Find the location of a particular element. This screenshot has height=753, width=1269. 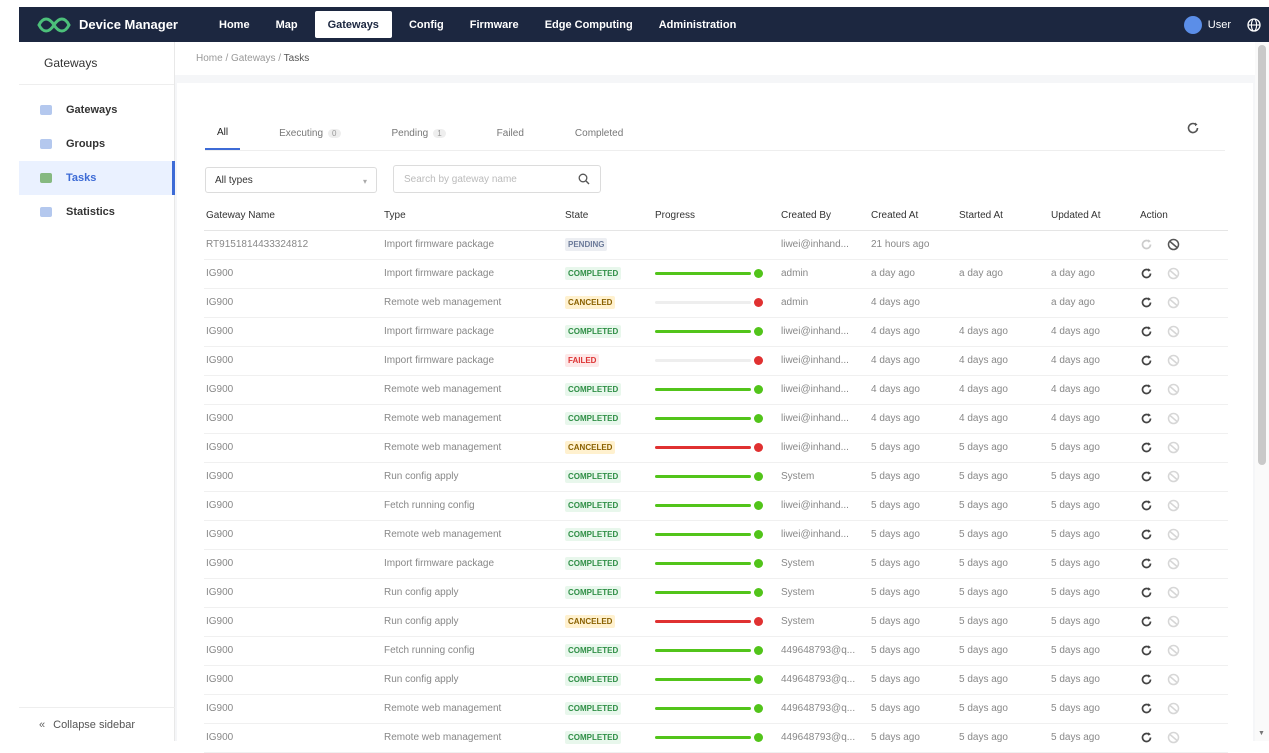

nav-edge-computing: Edge Computing is located at coordinates (589, 24).